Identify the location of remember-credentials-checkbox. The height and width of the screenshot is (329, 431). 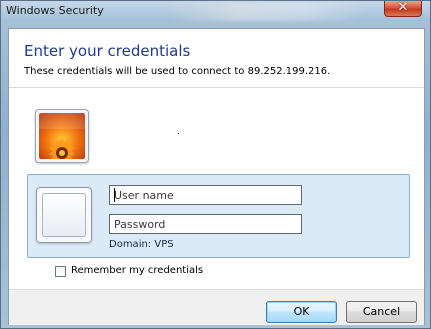
(60, 271).